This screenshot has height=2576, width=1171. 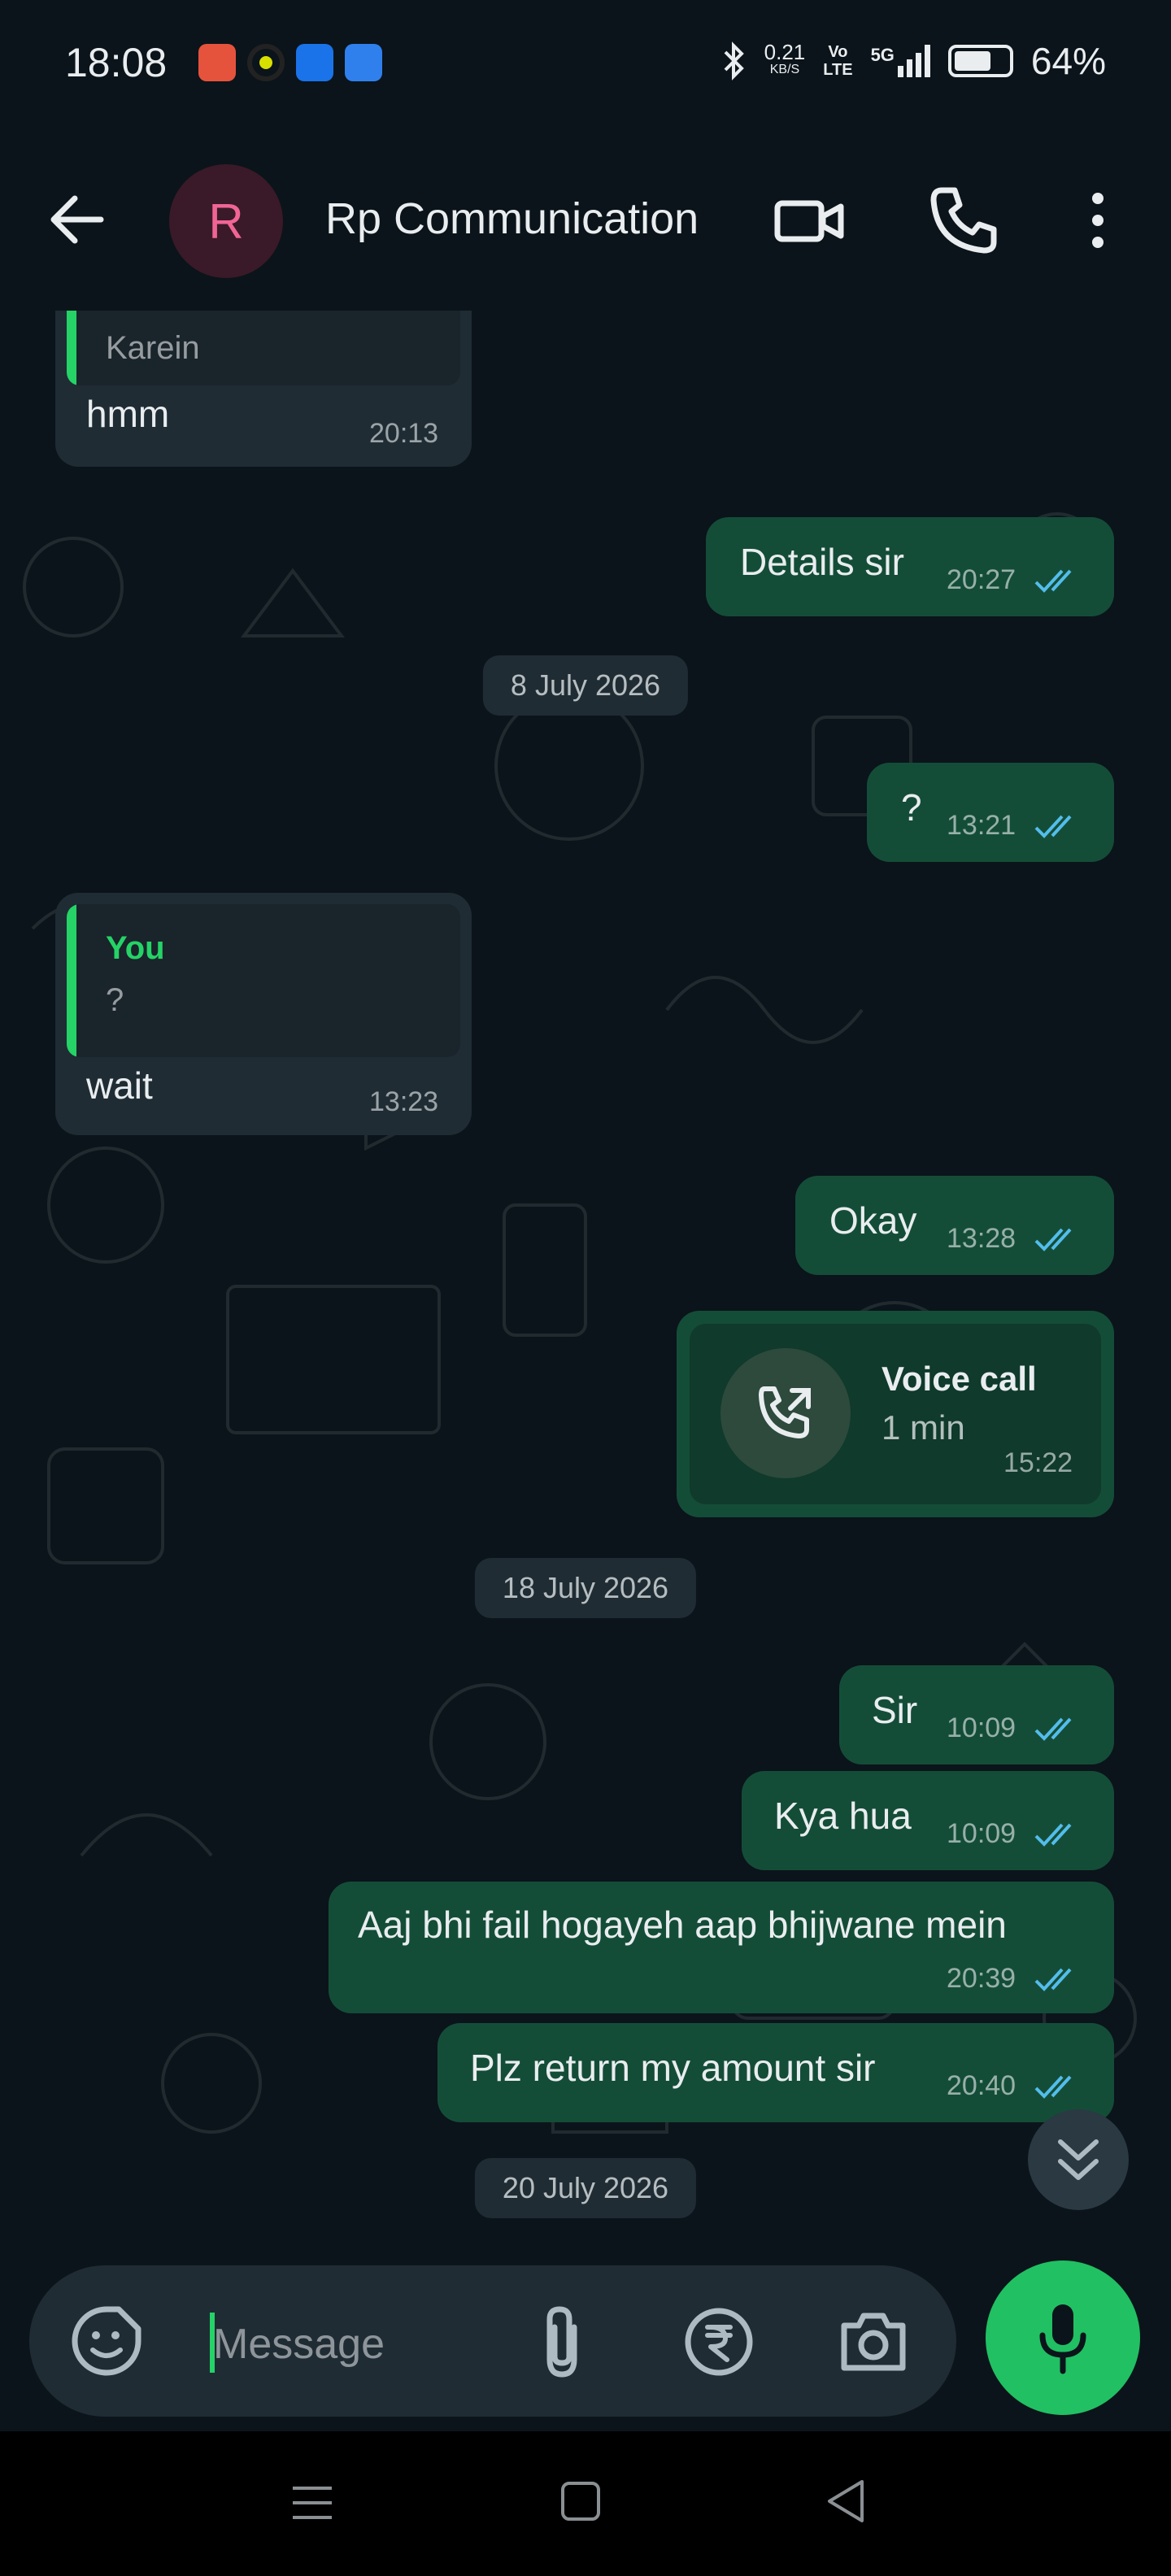 What do you see at coordinates (734, 61) in the screenshot?
I see `bluetooth-icon` at bounding box center [734, 61].